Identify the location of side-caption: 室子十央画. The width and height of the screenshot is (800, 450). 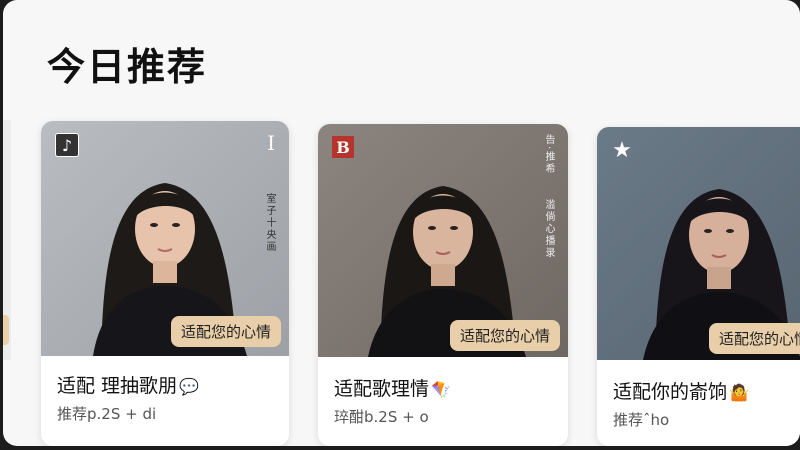
(269, 223).